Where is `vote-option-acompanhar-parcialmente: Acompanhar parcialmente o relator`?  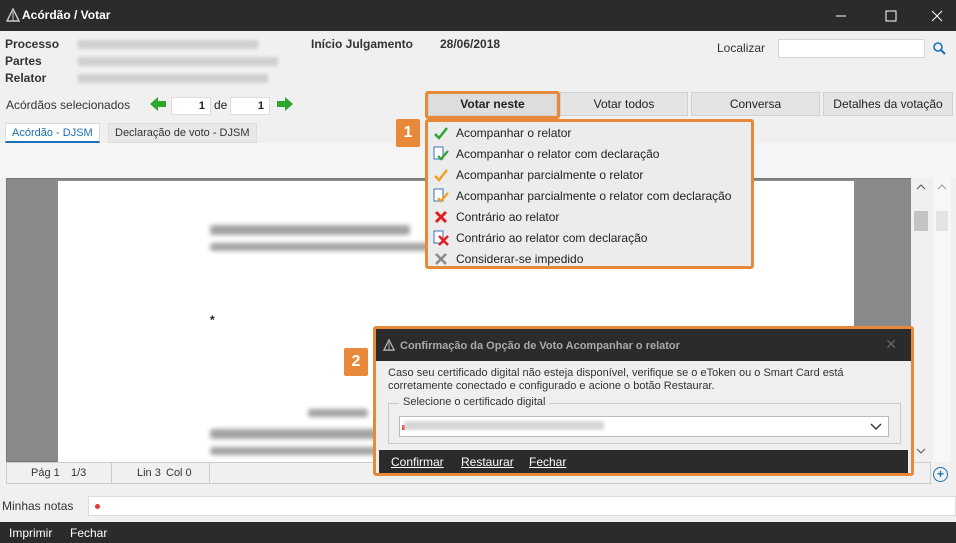
vote-option-acompanhar-parcialmente: Acompanhar parcialmente o relator is located at coordinates (591, 175).